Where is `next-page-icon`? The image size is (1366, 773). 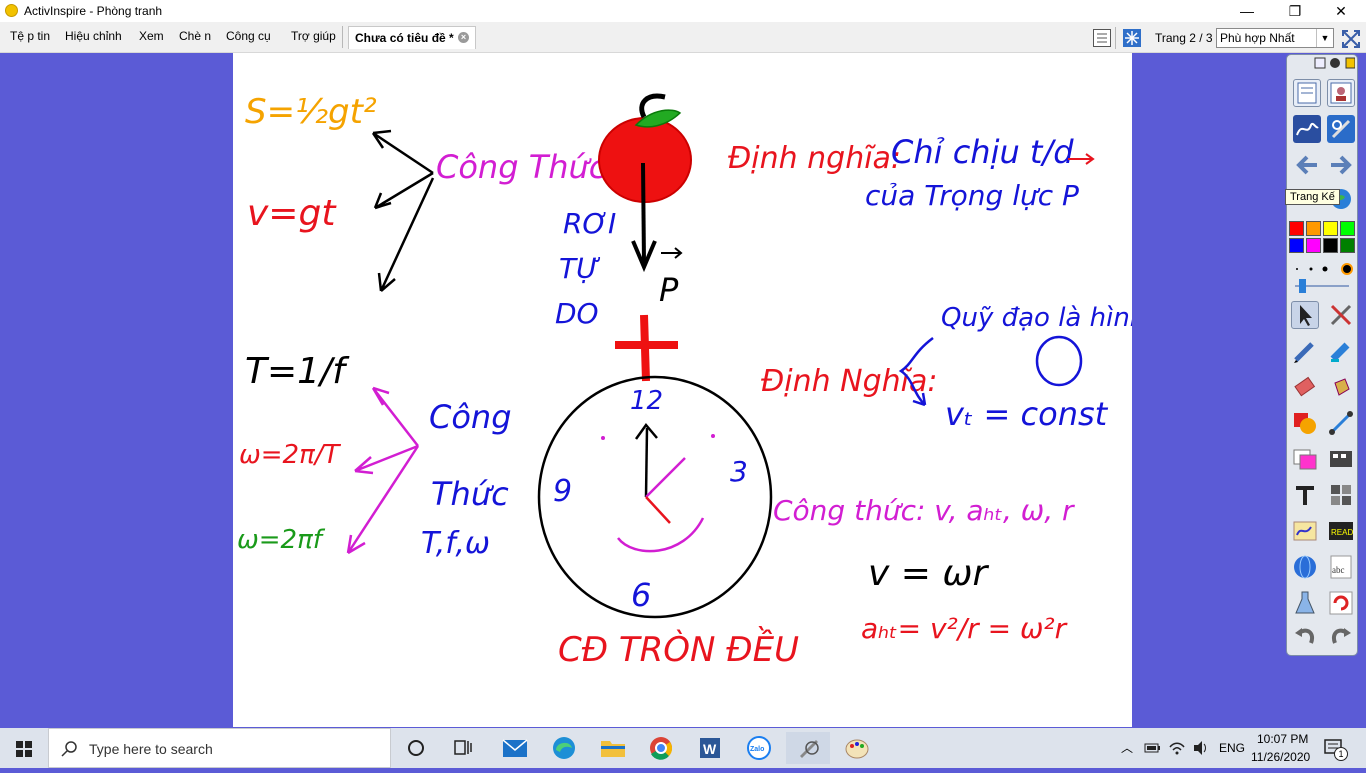
next-page-icon is located at coordinates (1341, 165).